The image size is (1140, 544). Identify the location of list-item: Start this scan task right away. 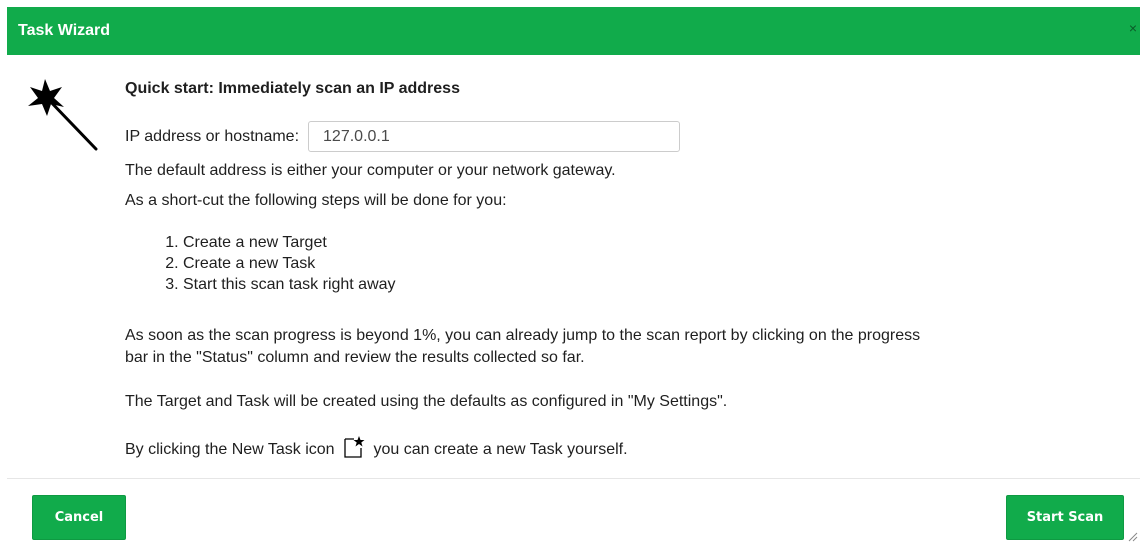
(289, 284).